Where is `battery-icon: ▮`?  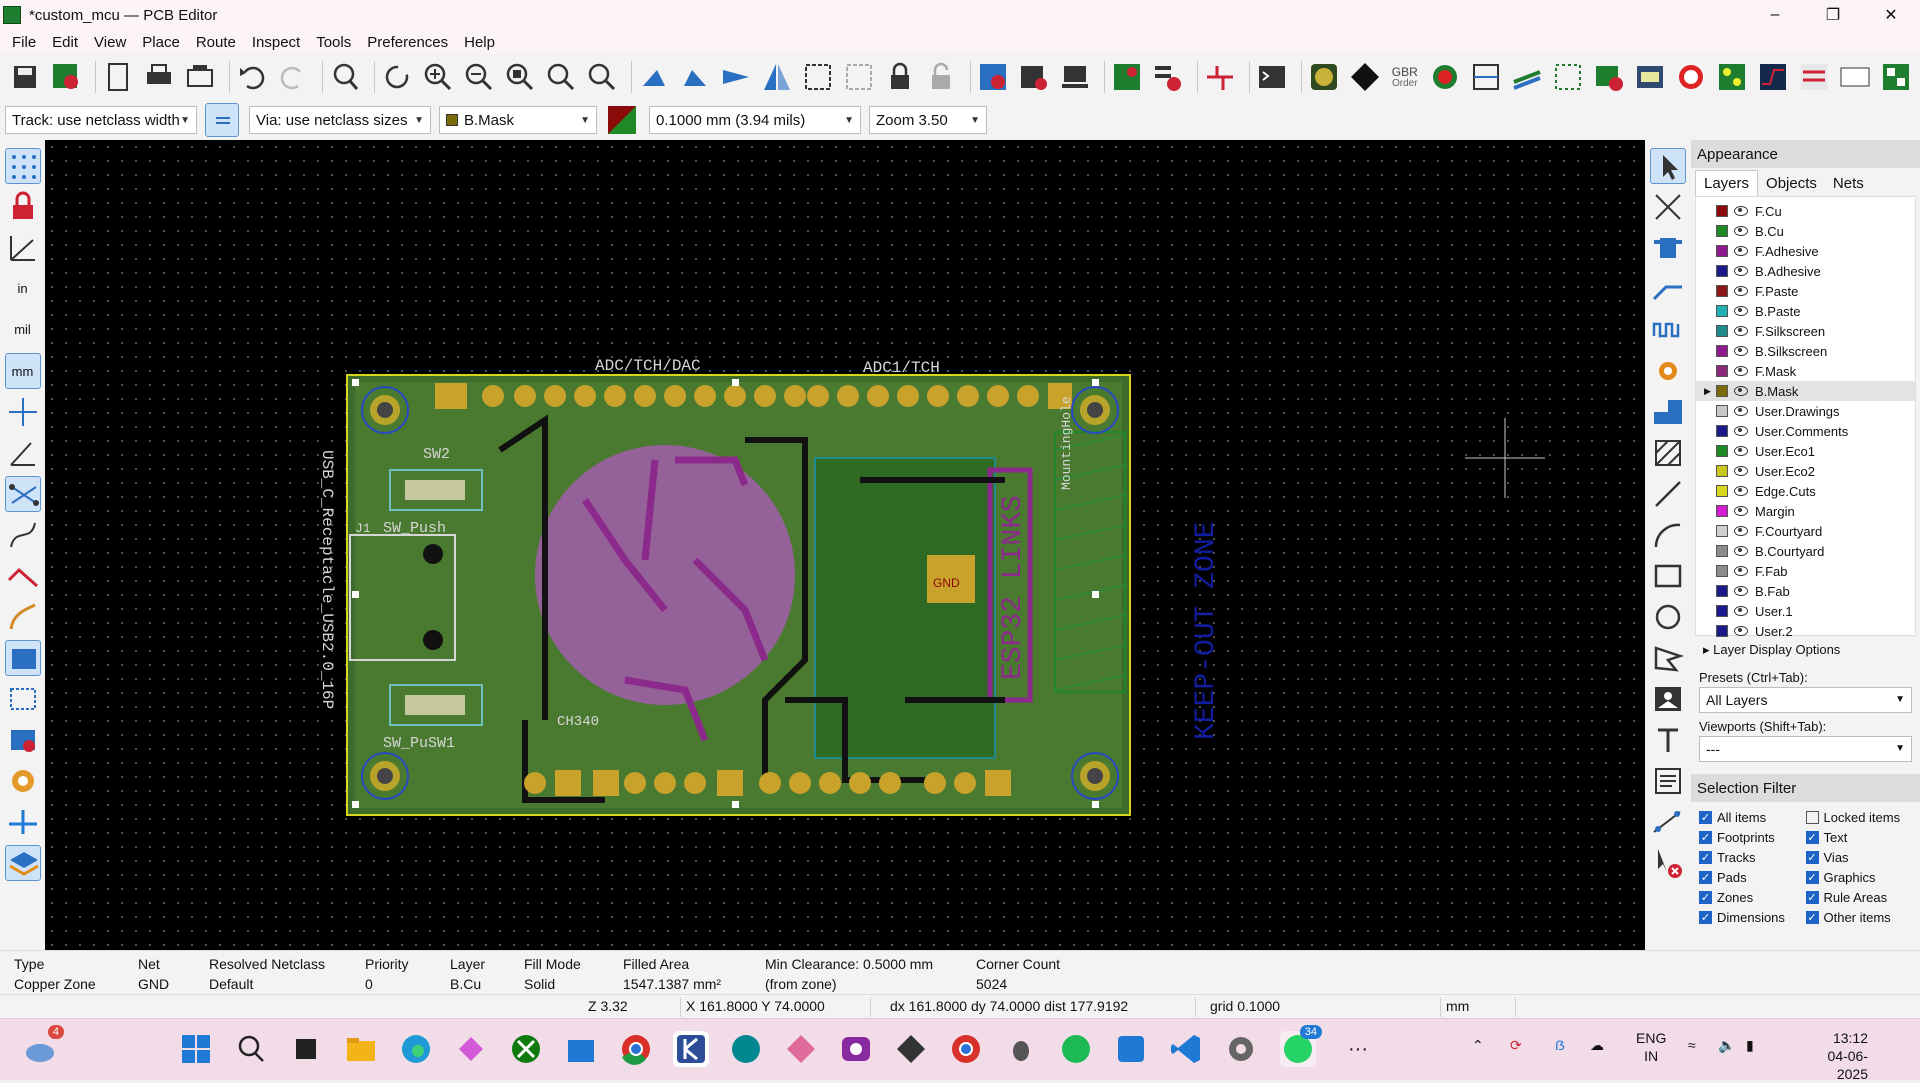
battery-icon: ▮ is located at coordinates (1750, 1045).